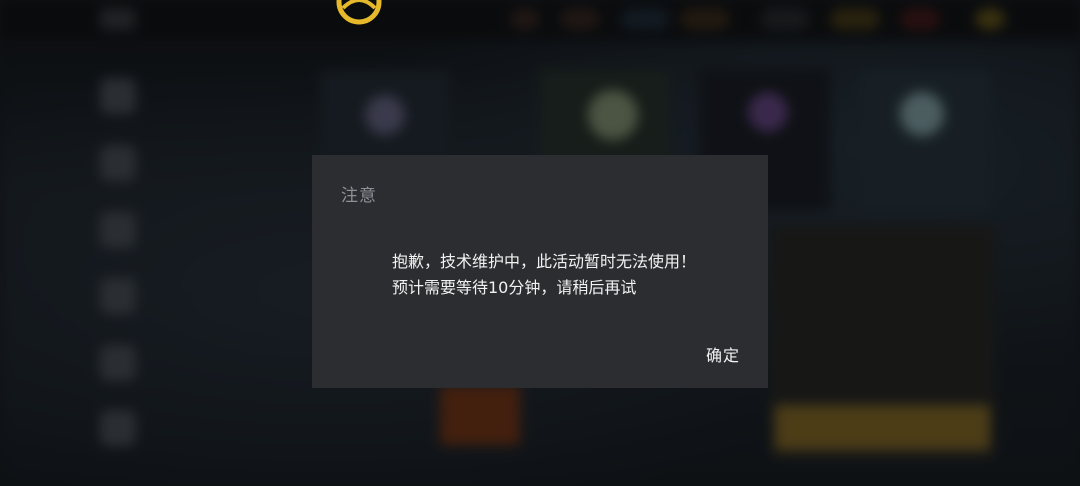 This screenshot has height=486, width=1080. Describe the element at coordinates (544, 261) in the screenshot. I see `dialog-message-line: 抱歉，技术维护中，此活动暂时无法使用！` at that location.